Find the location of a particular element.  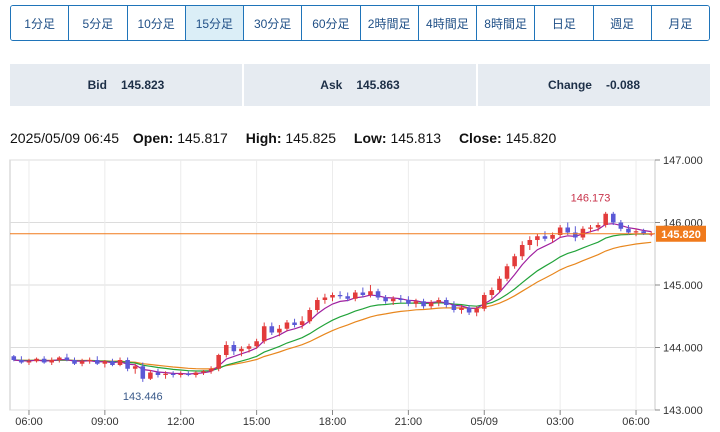

y-tick-label: 147.000 is located at coordinates (683, 161).